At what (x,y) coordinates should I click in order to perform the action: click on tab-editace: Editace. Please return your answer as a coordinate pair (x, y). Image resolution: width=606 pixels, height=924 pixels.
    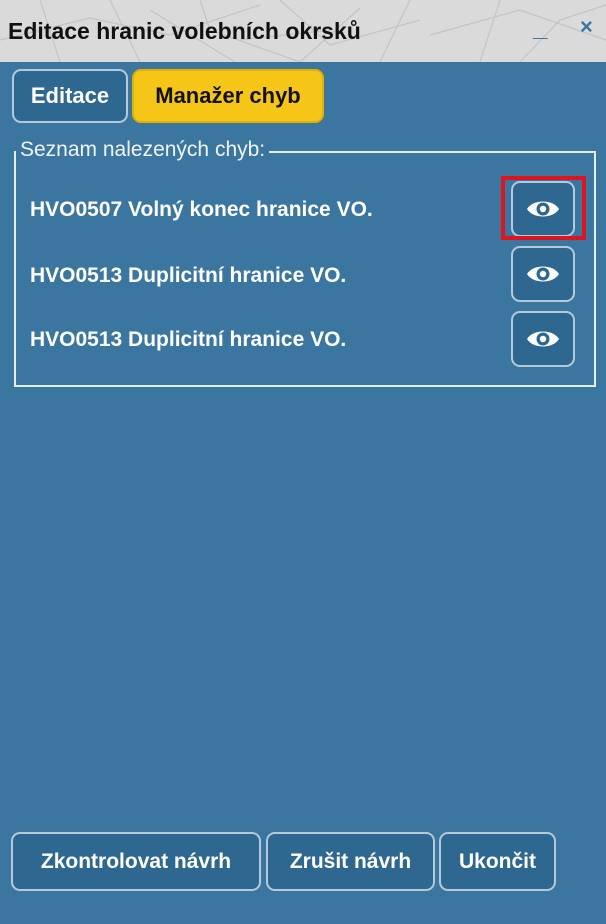
    Looking at the image, I should click on (70, 96).